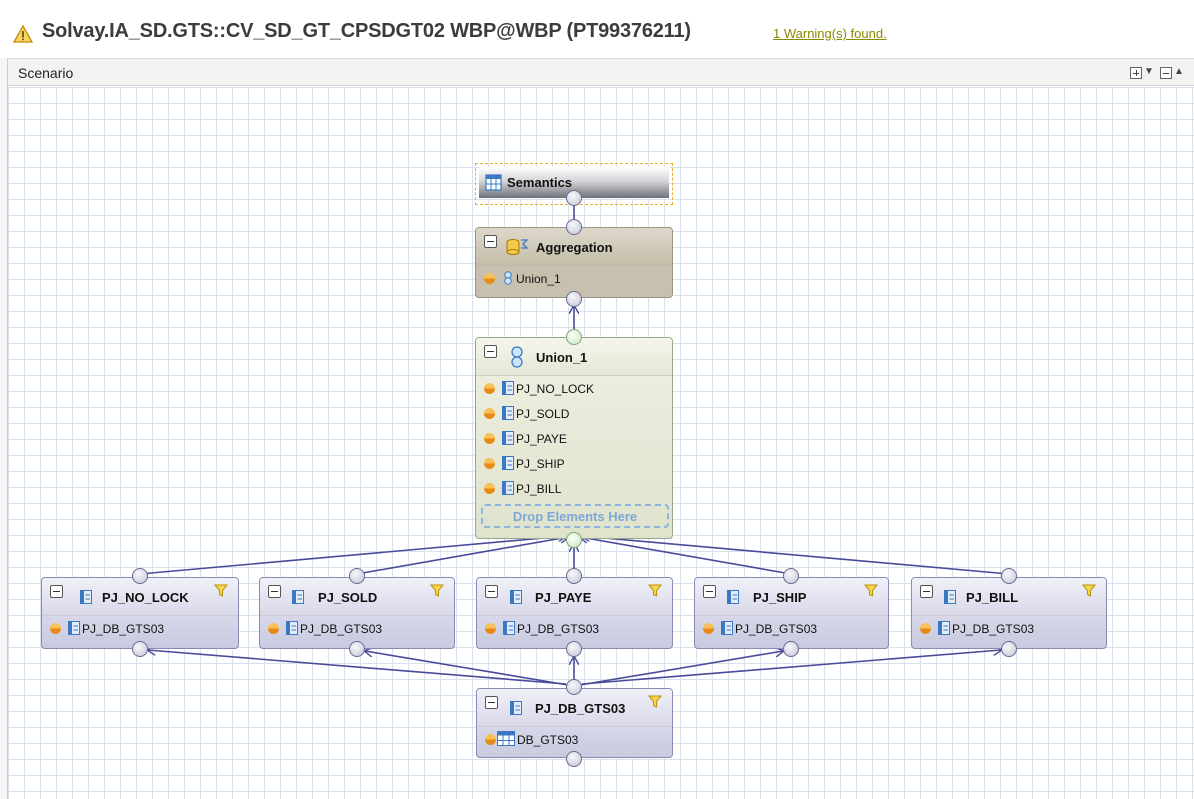 The width and height of the screenshot is (1194, 799). Describe the element at coordinates (574, 576) in the screenshot. I see `pj-paye-output-port` at that location.